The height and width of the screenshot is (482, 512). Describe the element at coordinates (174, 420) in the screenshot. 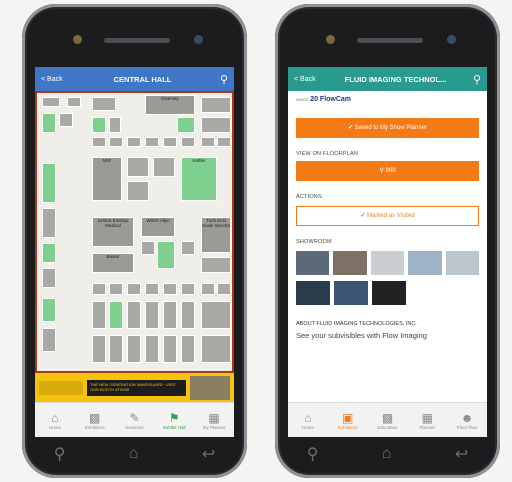

I see `tab-exhibit-hall: ⚑ Exhibit Hall` at that location.